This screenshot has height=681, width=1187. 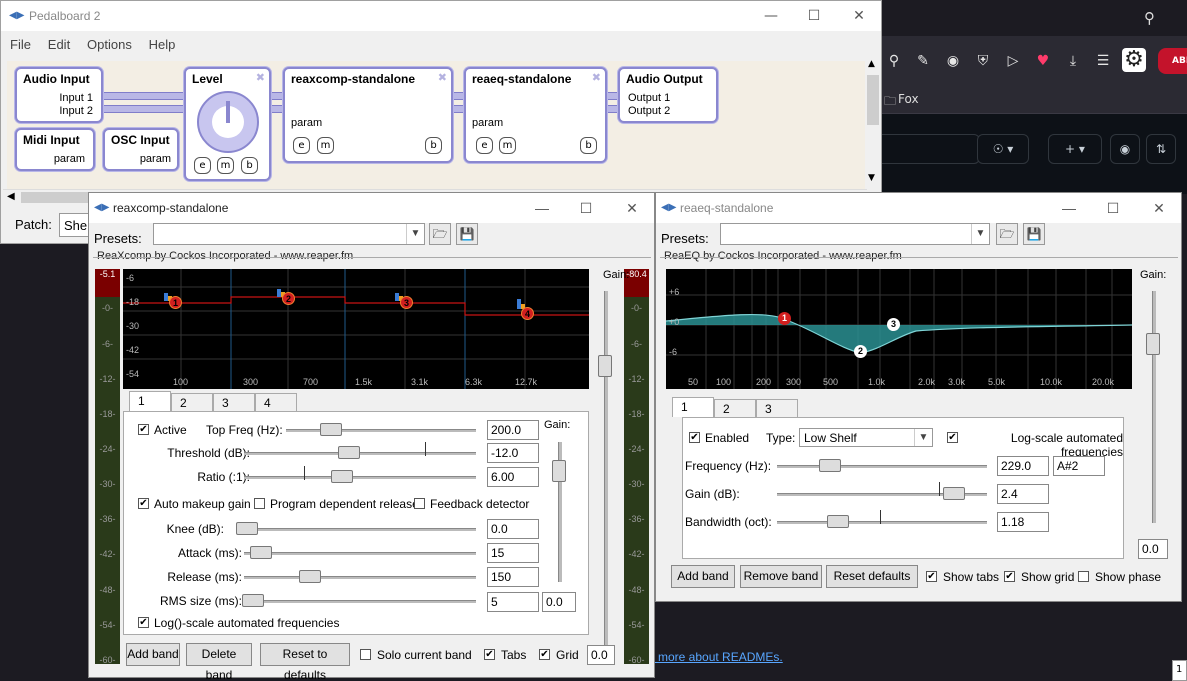 I want to click on top-freq-slider, so click(x=381, y=430).